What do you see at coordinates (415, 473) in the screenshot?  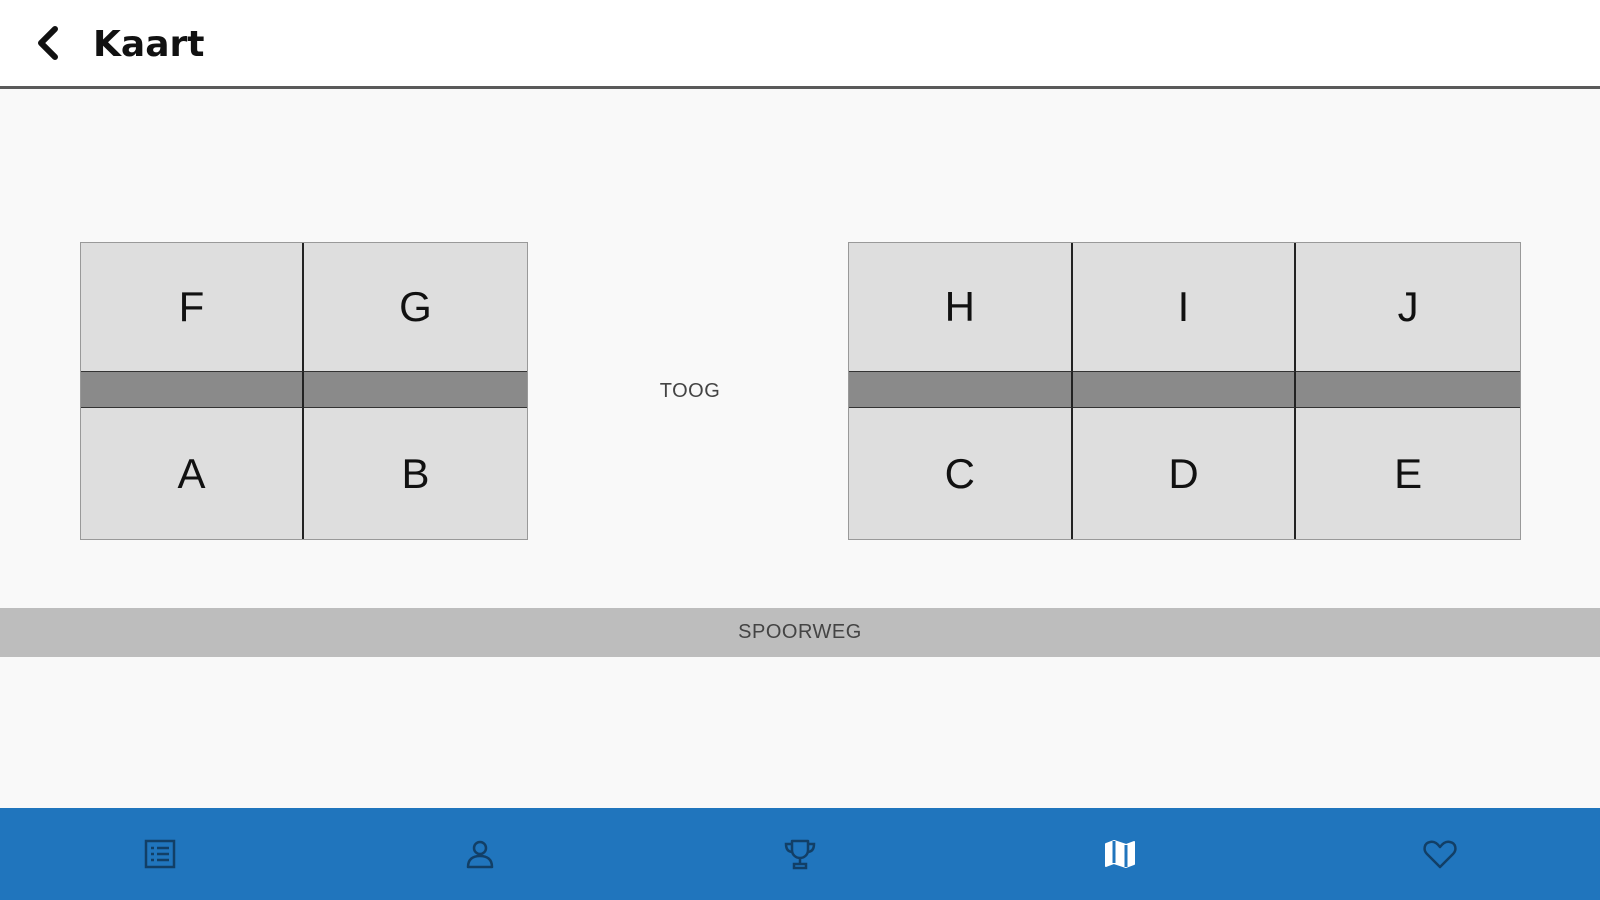 I see `table-b: B` at bounding box center [415, 473].